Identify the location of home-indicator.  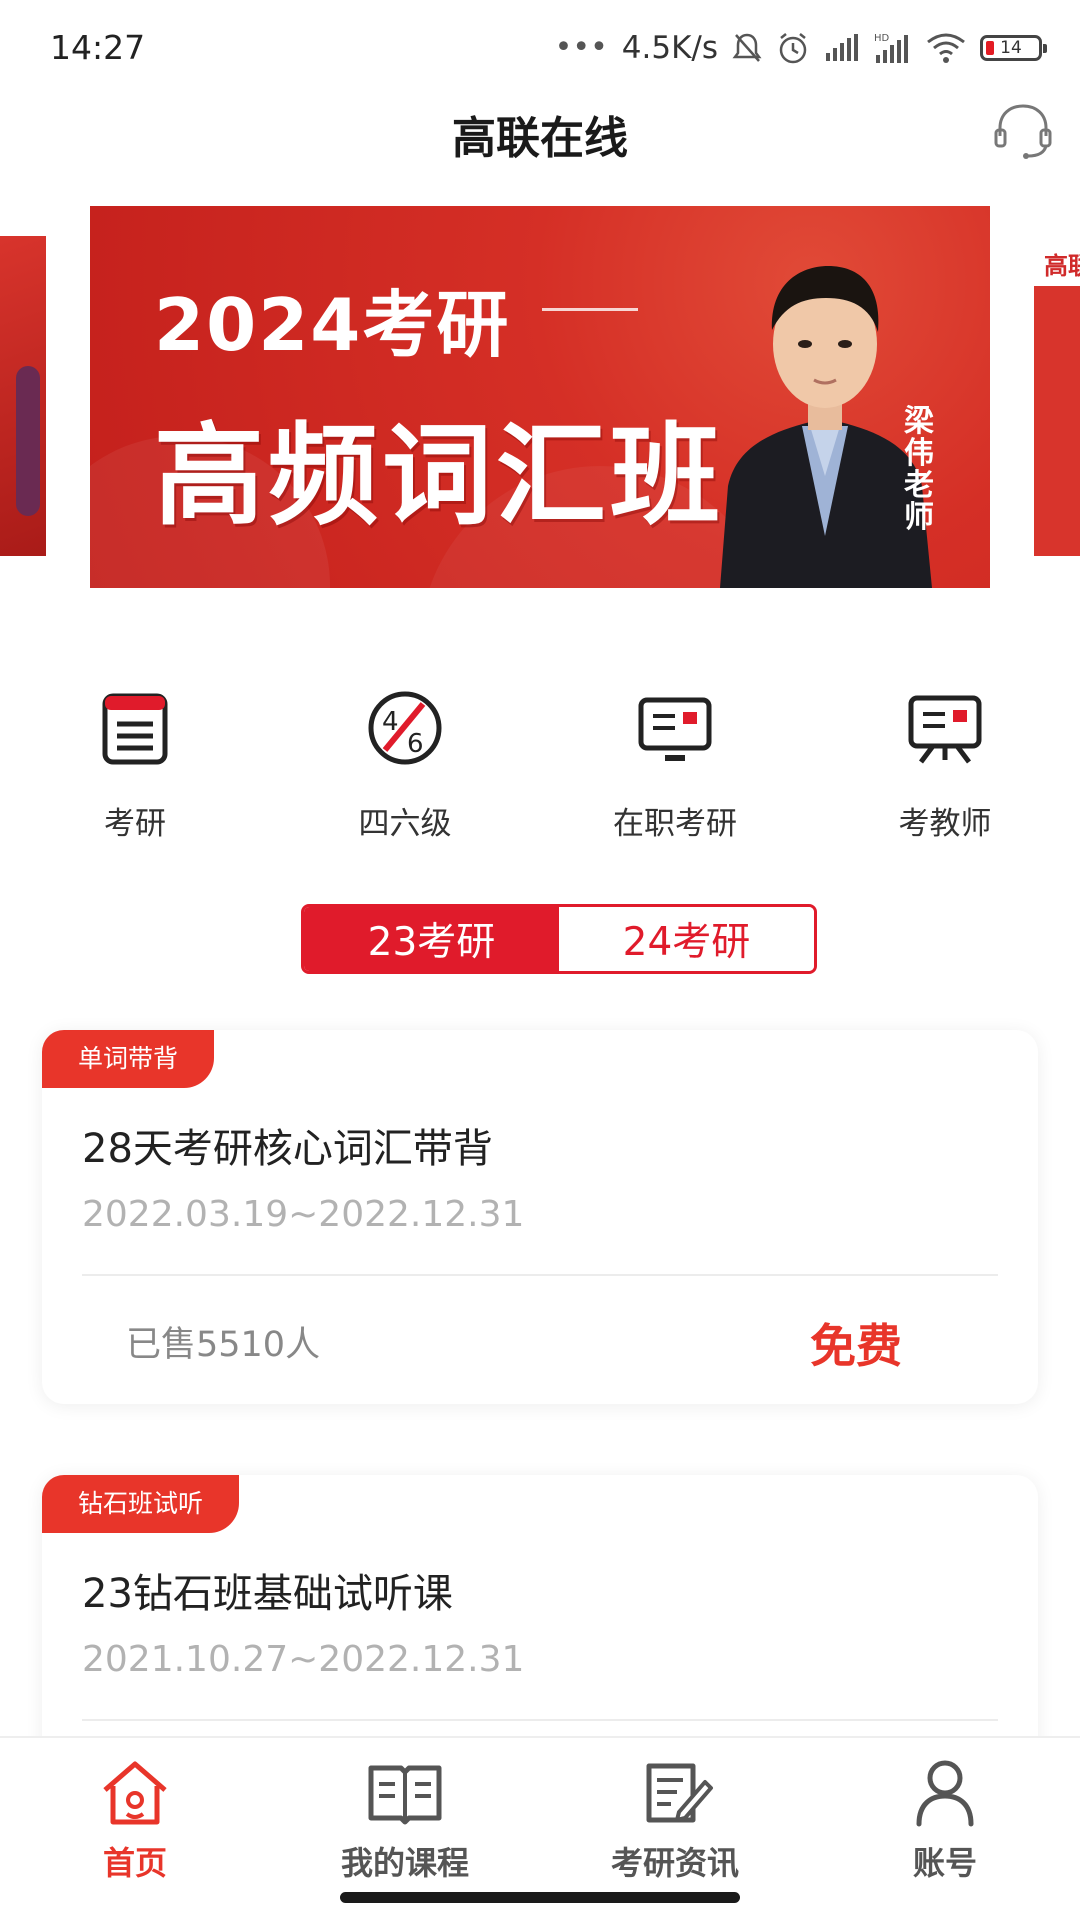
(540, 1897).